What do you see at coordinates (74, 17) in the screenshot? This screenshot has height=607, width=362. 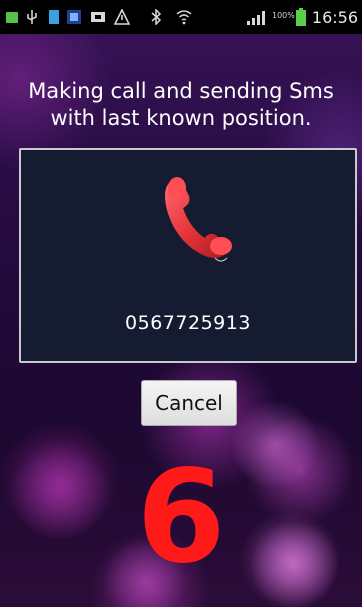 I see `app-icon` at bounding box center [74, 17].